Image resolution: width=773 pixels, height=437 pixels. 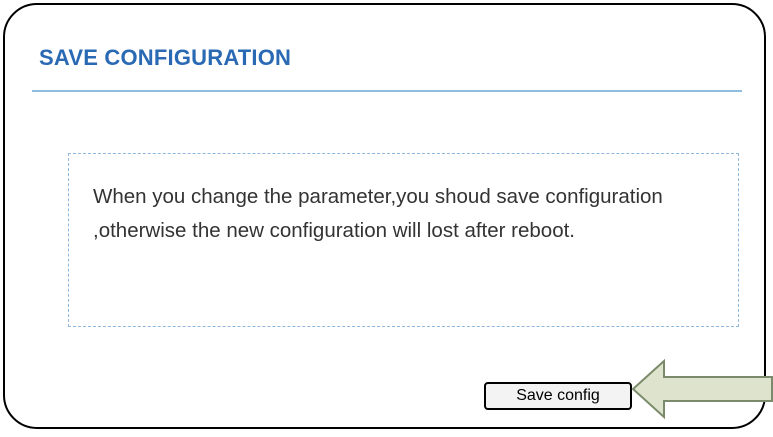 I want to click on title-divider, so click(x=387, y=91).